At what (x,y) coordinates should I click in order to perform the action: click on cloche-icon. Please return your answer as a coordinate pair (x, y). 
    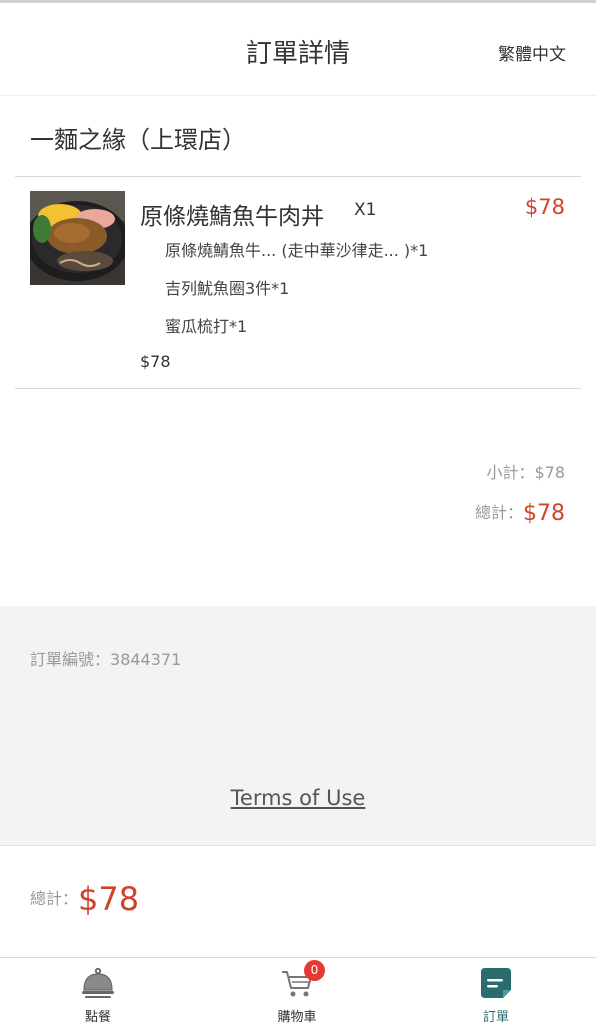
    Looking at the image, I should click on (98, 983).